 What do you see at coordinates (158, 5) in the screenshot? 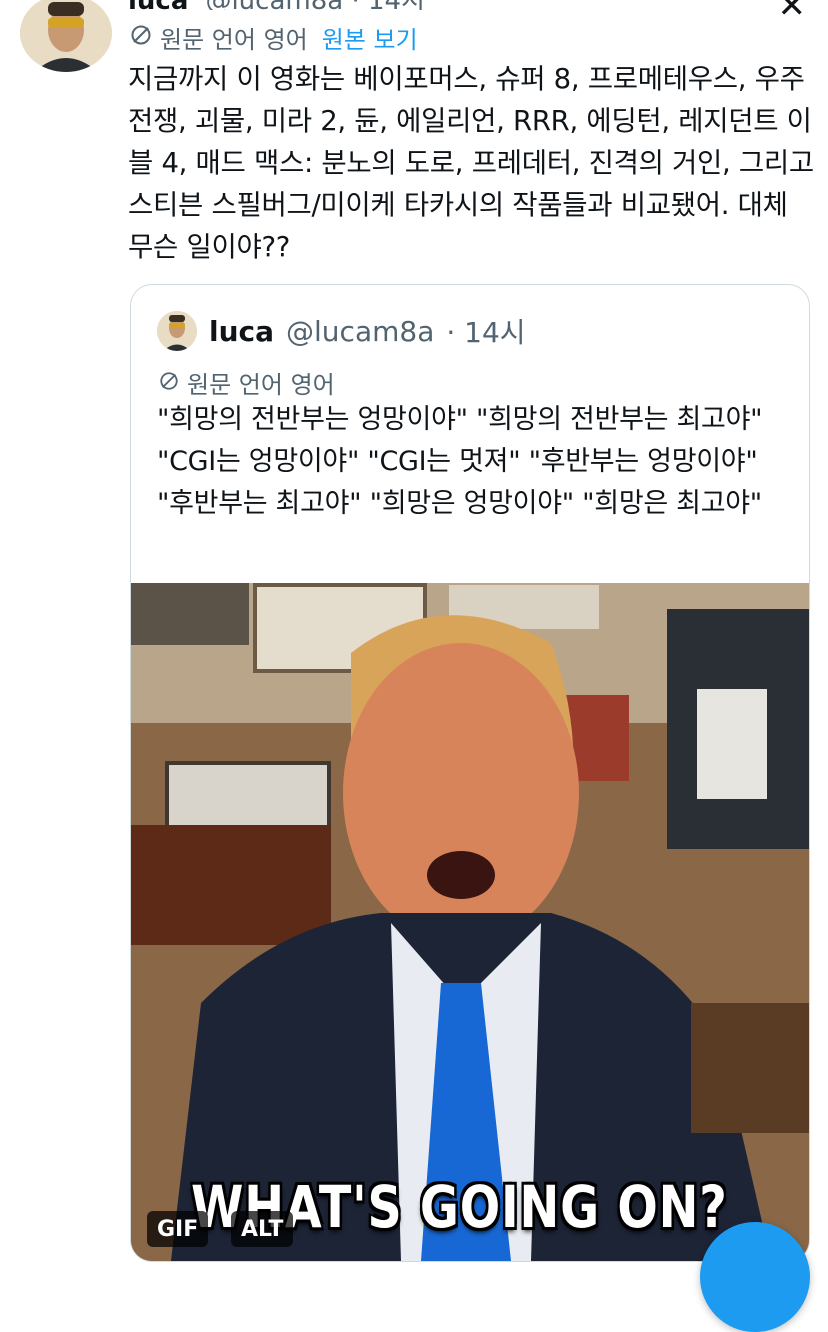
I see `author-name: luca` at bounding box center [158, 5].